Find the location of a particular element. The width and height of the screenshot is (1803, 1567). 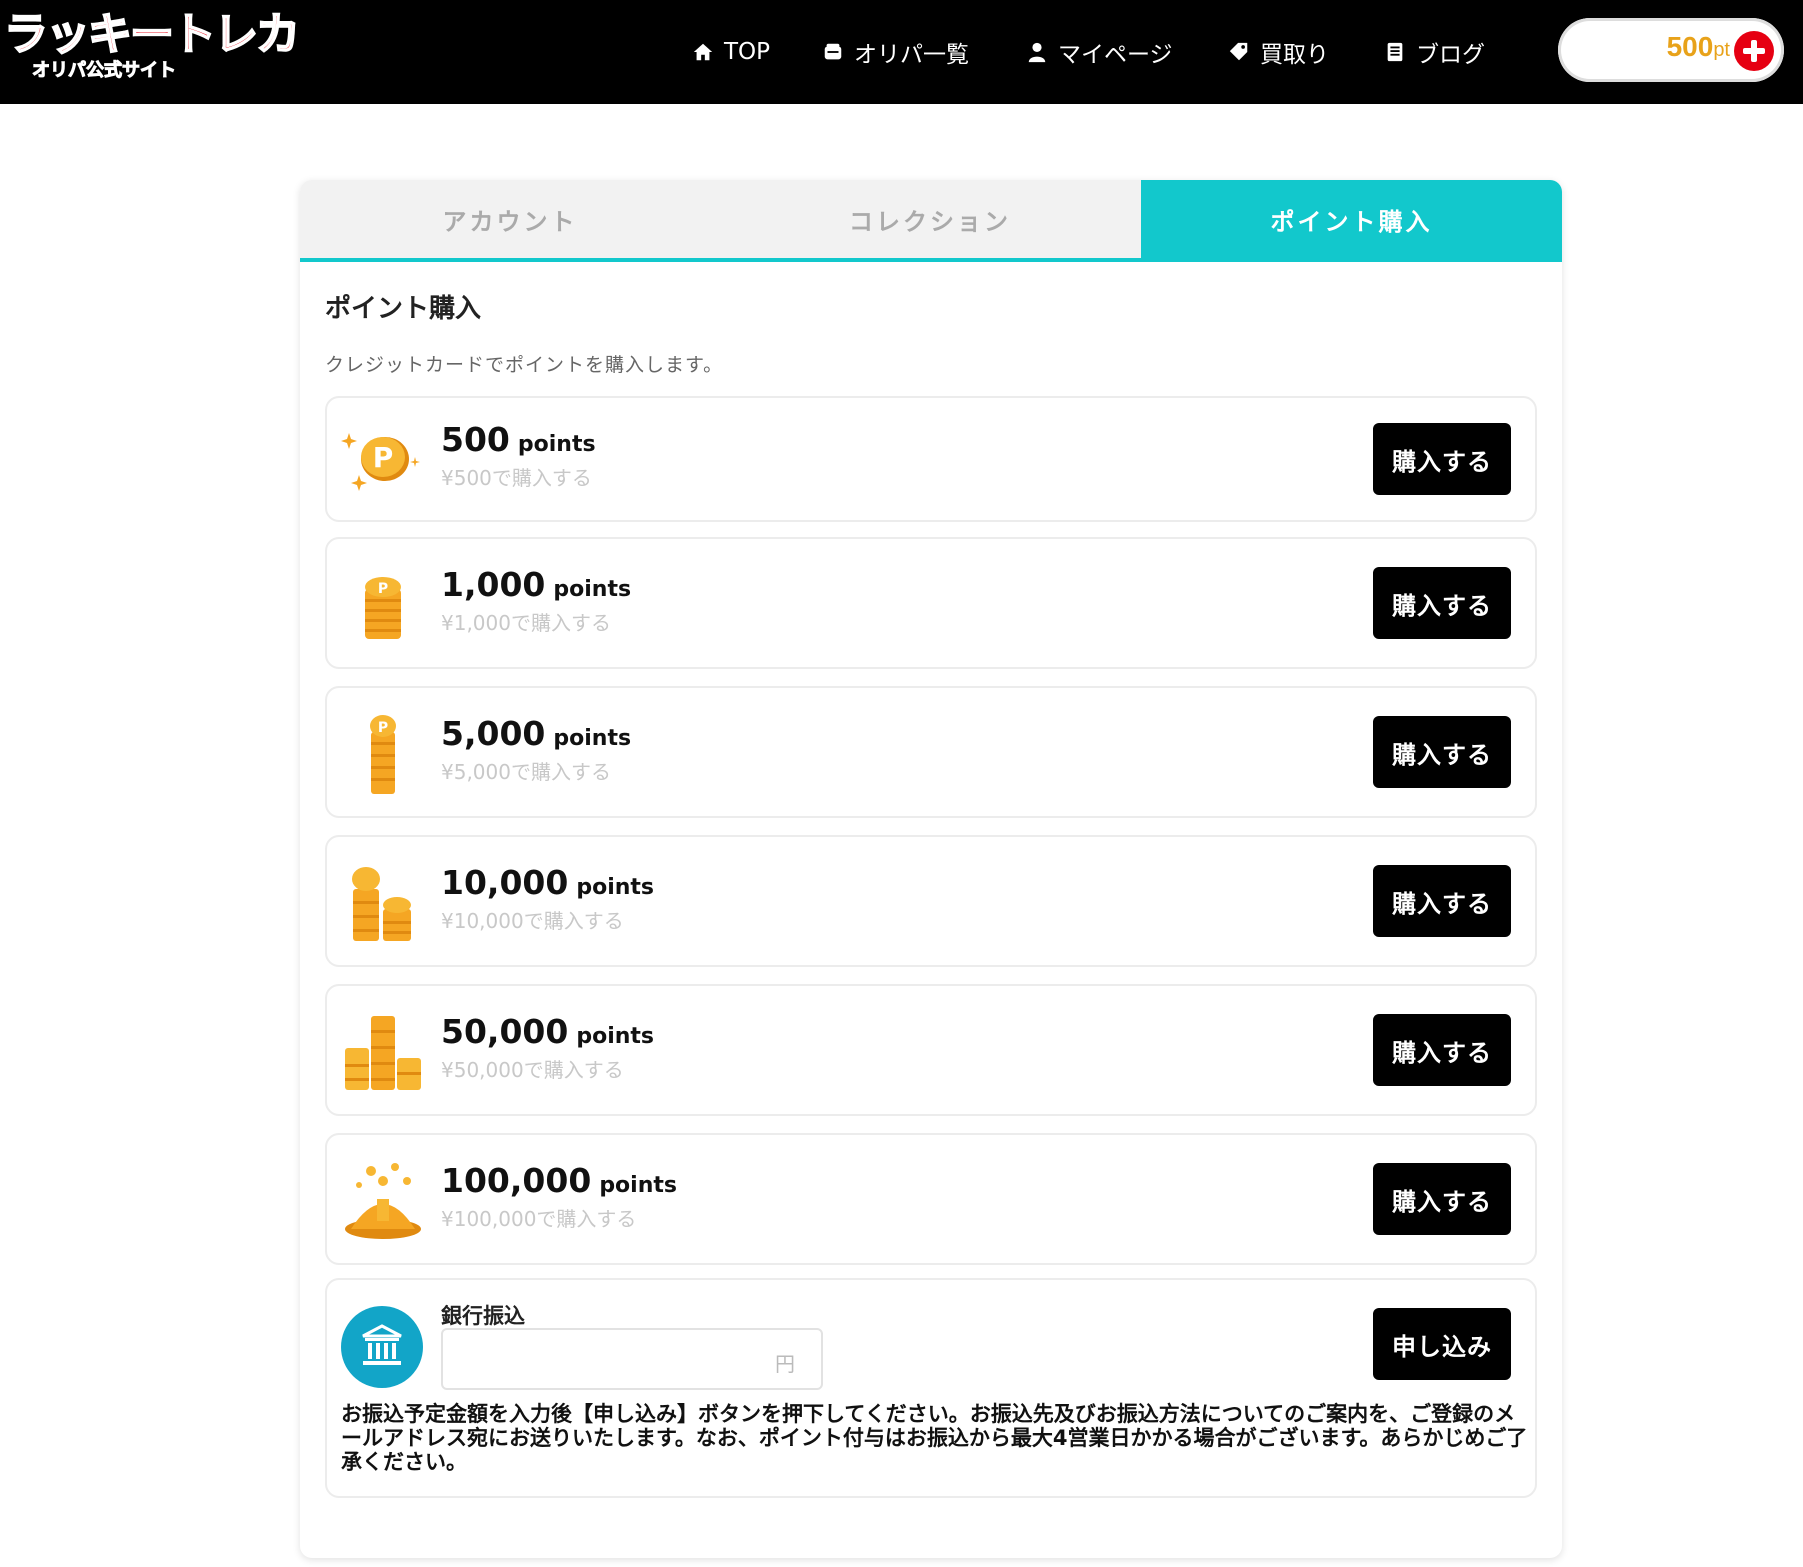

coin-pile-icon is located at coordinates (383, 1201).